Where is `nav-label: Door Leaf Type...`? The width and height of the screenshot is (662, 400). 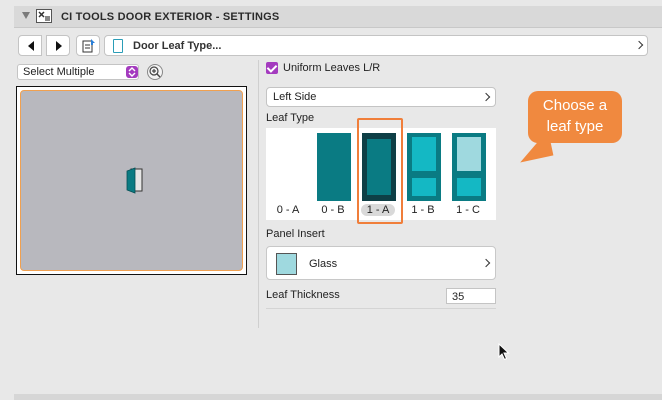
nav-label: Door Leaf Type... is located at coordinates (177, 46).